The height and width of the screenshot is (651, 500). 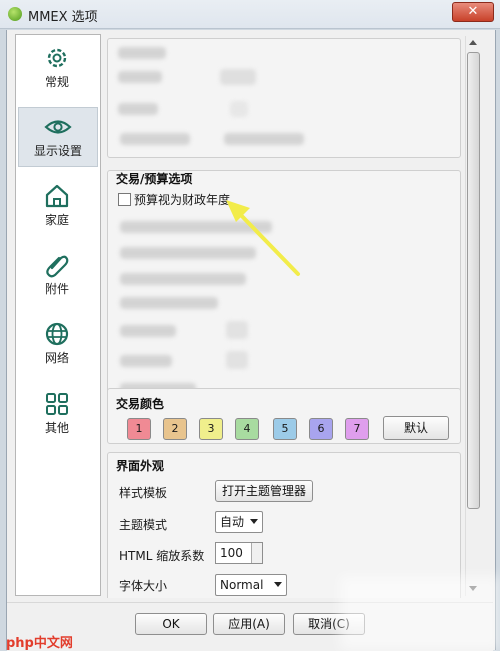 I want to click on sidebar-item-label: 其他, so click(x=56, y=428).